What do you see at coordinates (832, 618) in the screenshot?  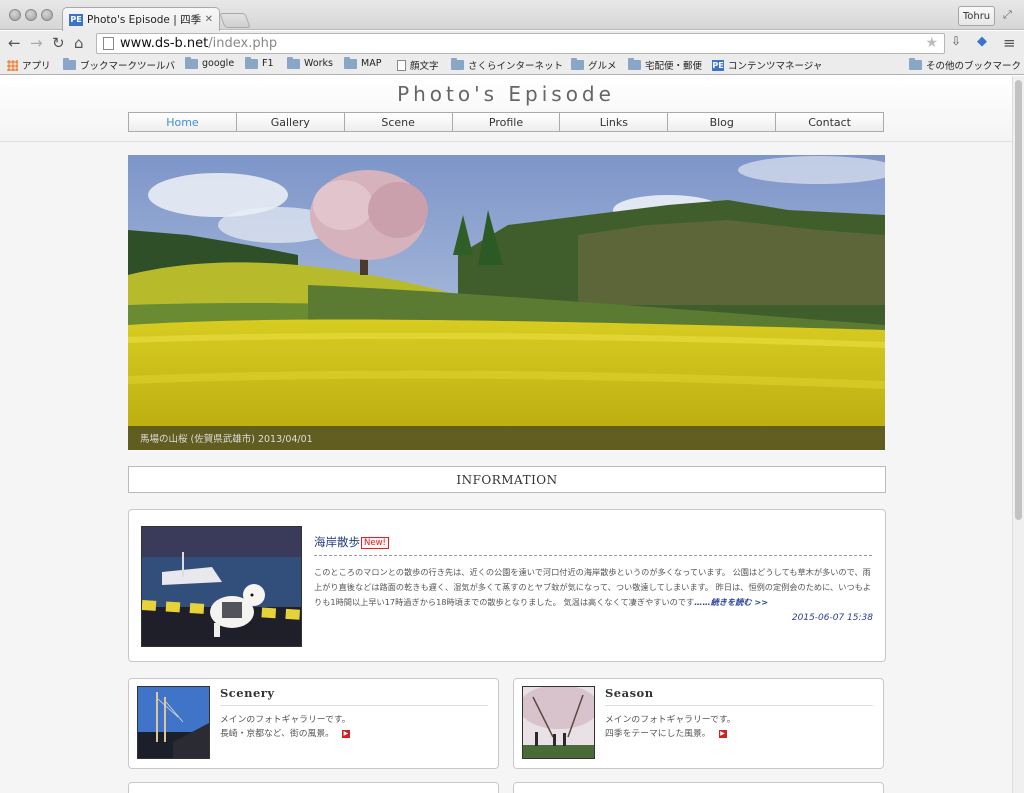 I see `post-date: 2015-06-07 15:38` at bounding box center [832, 618].